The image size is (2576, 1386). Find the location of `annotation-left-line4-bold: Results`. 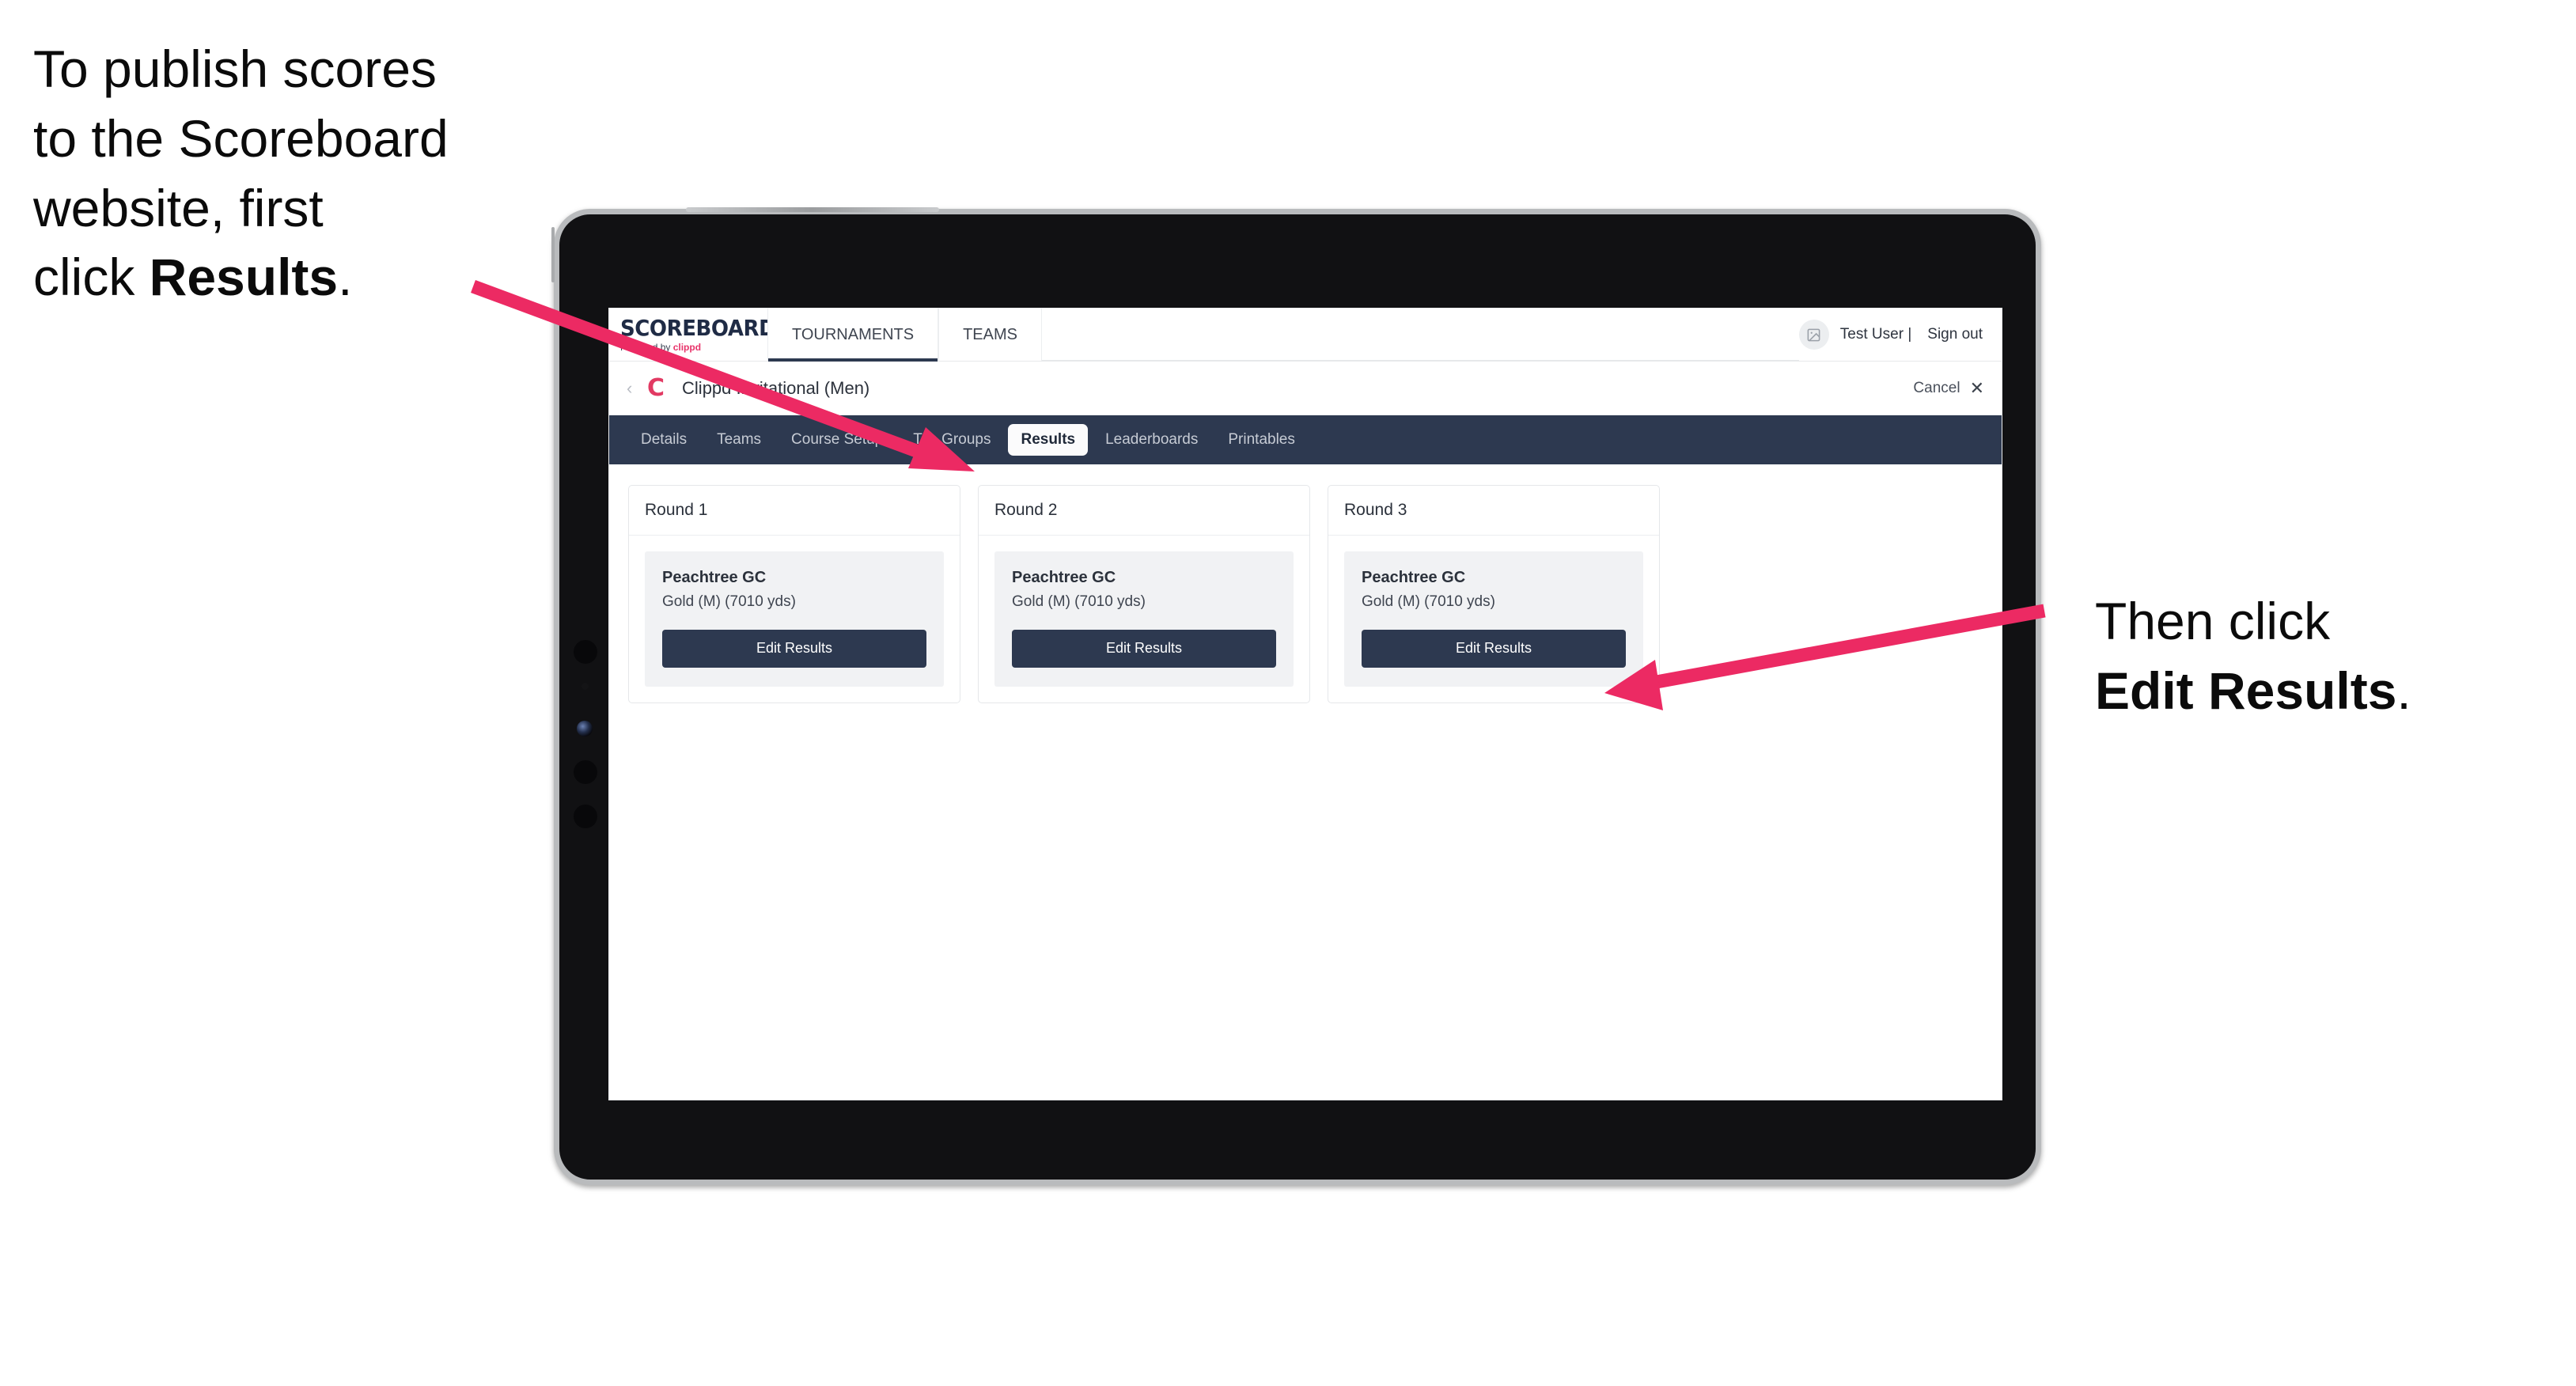

annotation-left-line4-bold: Results is located at coordinates (244, 278).